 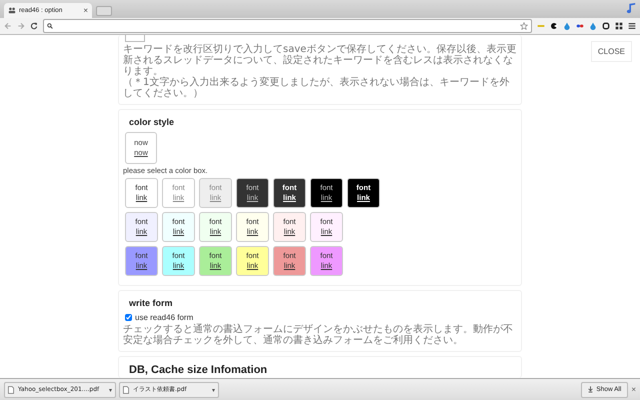 I want to click on search-icon, so click(x=50, y=26).